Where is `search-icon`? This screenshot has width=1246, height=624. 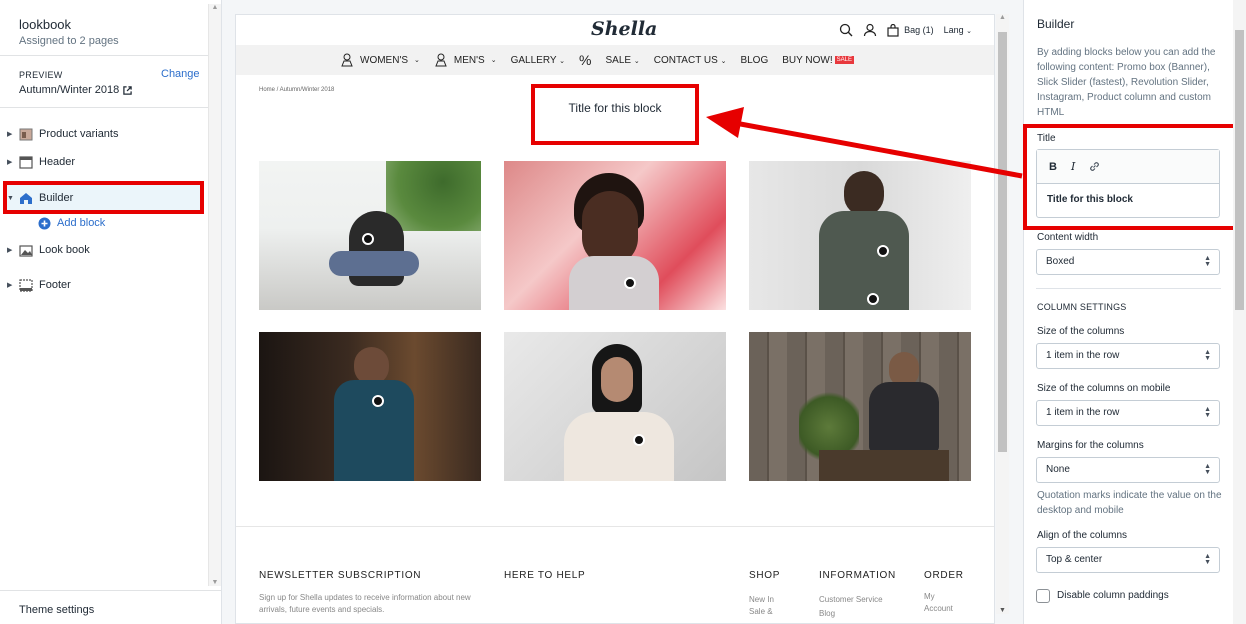
search-icon is located at coordinates (846, 30).